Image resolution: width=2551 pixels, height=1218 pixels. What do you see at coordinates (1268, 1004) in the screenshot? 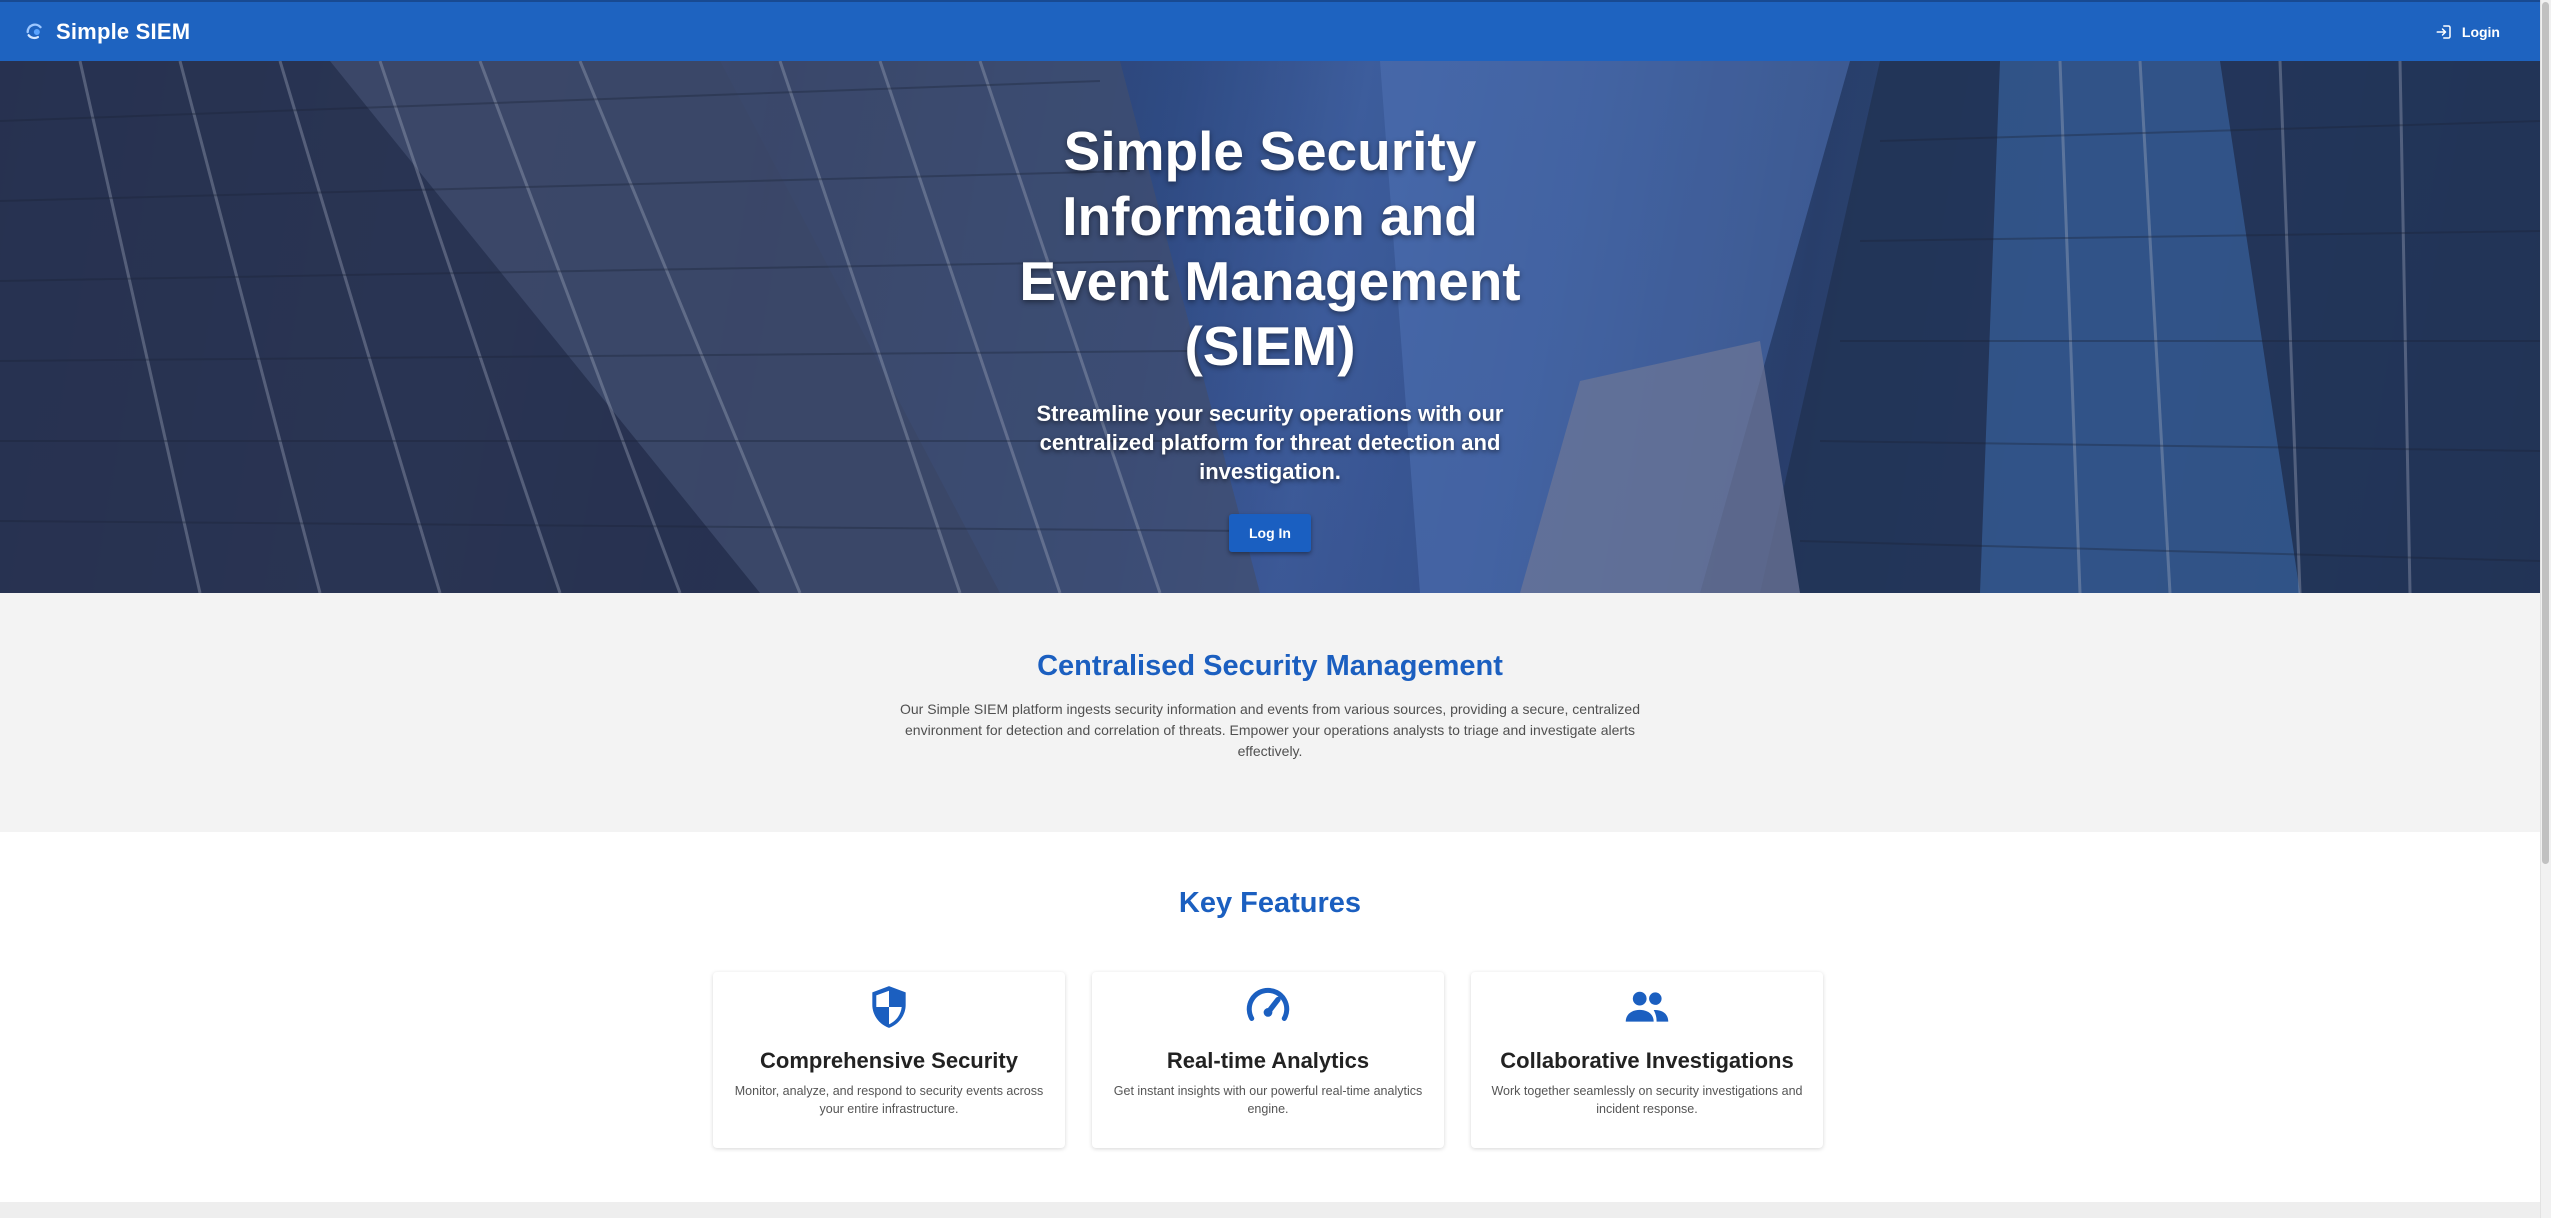
I see `speedometer-icon` at bounding box center [1268, 1004].